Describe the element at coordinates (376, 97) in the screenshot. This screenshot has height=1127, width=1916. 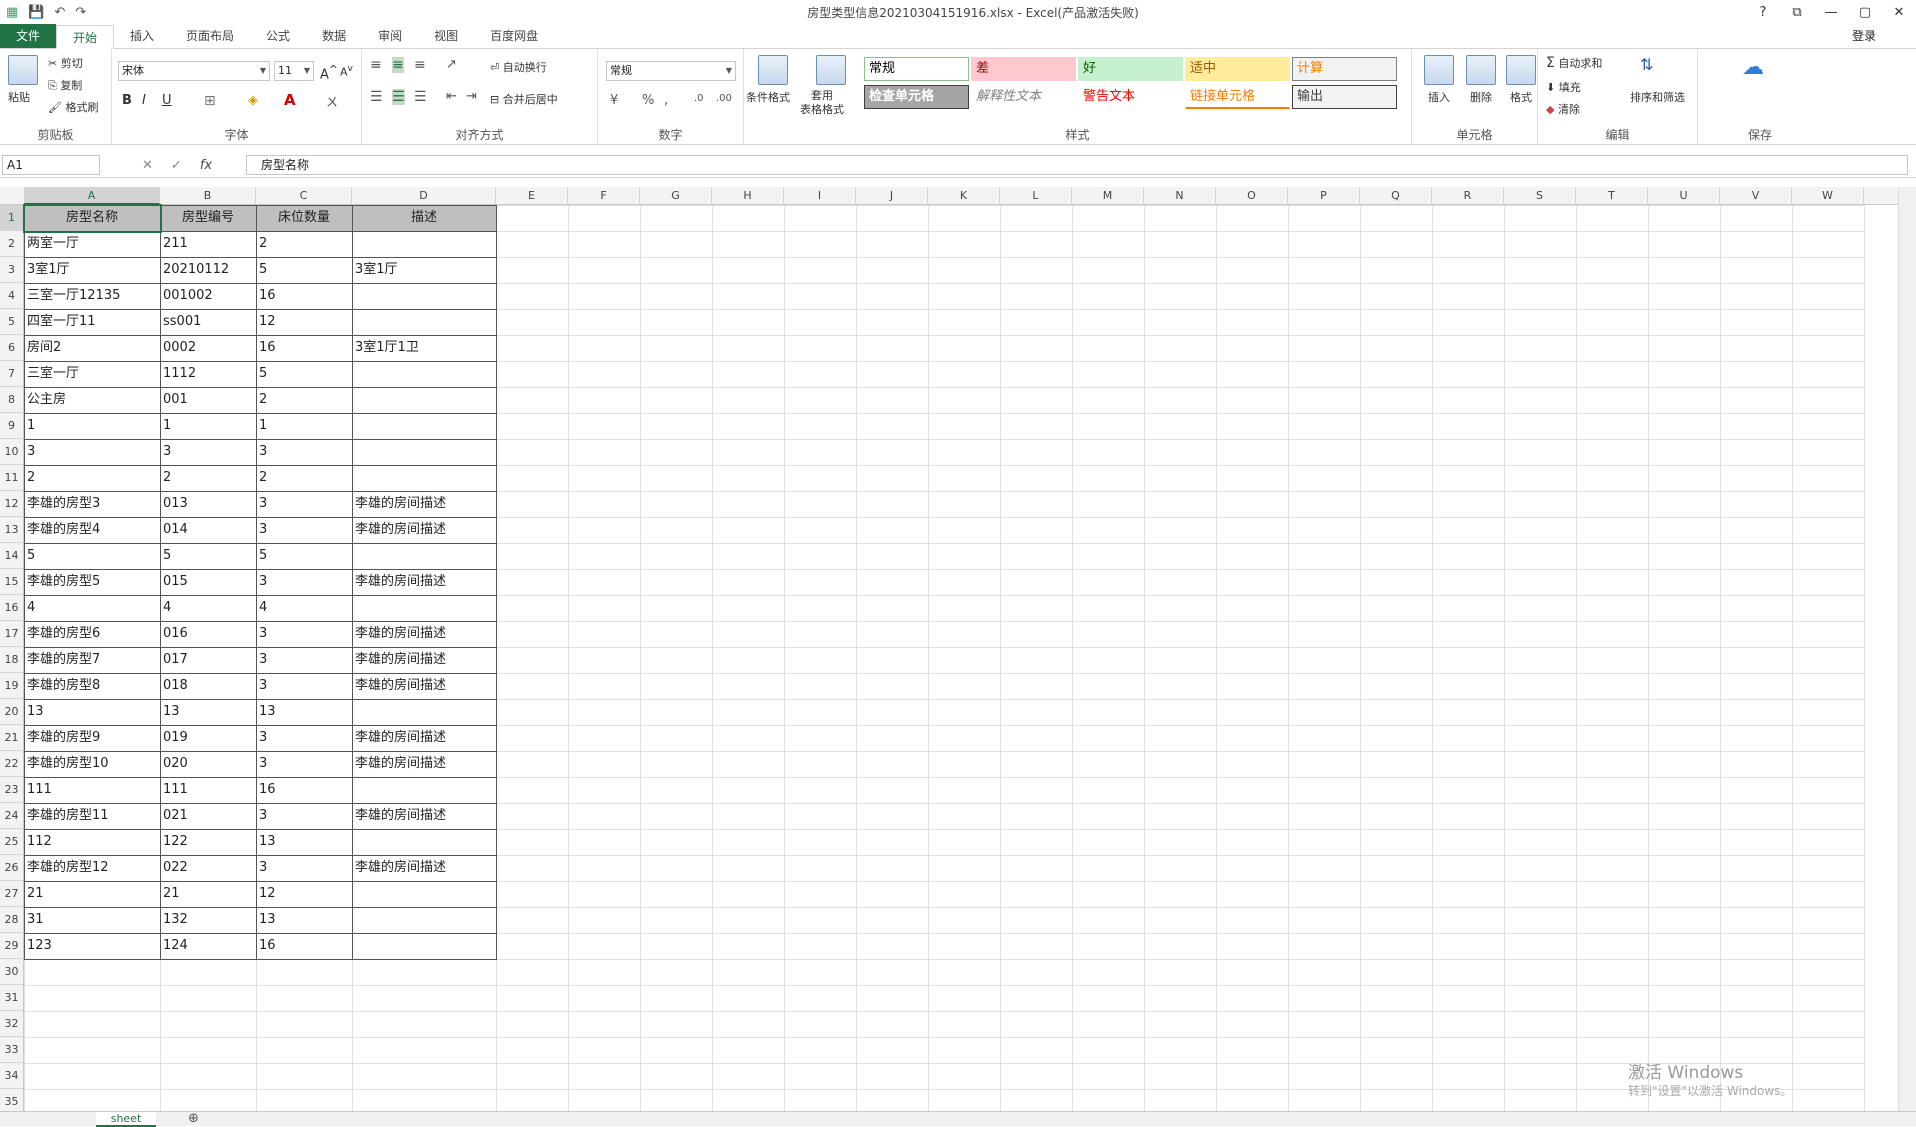
I see `align-left-icon: ☰` at that location.